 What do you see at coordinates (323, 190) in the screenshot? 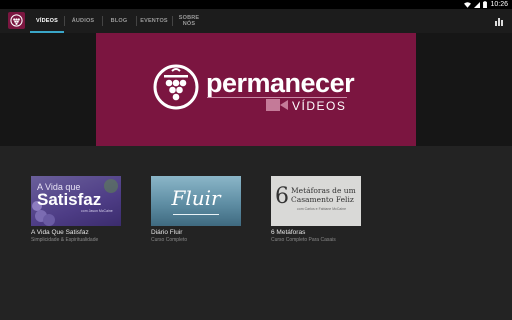
I see `thumb-line1: Metáforas de um` at bounding box center [323, 190].